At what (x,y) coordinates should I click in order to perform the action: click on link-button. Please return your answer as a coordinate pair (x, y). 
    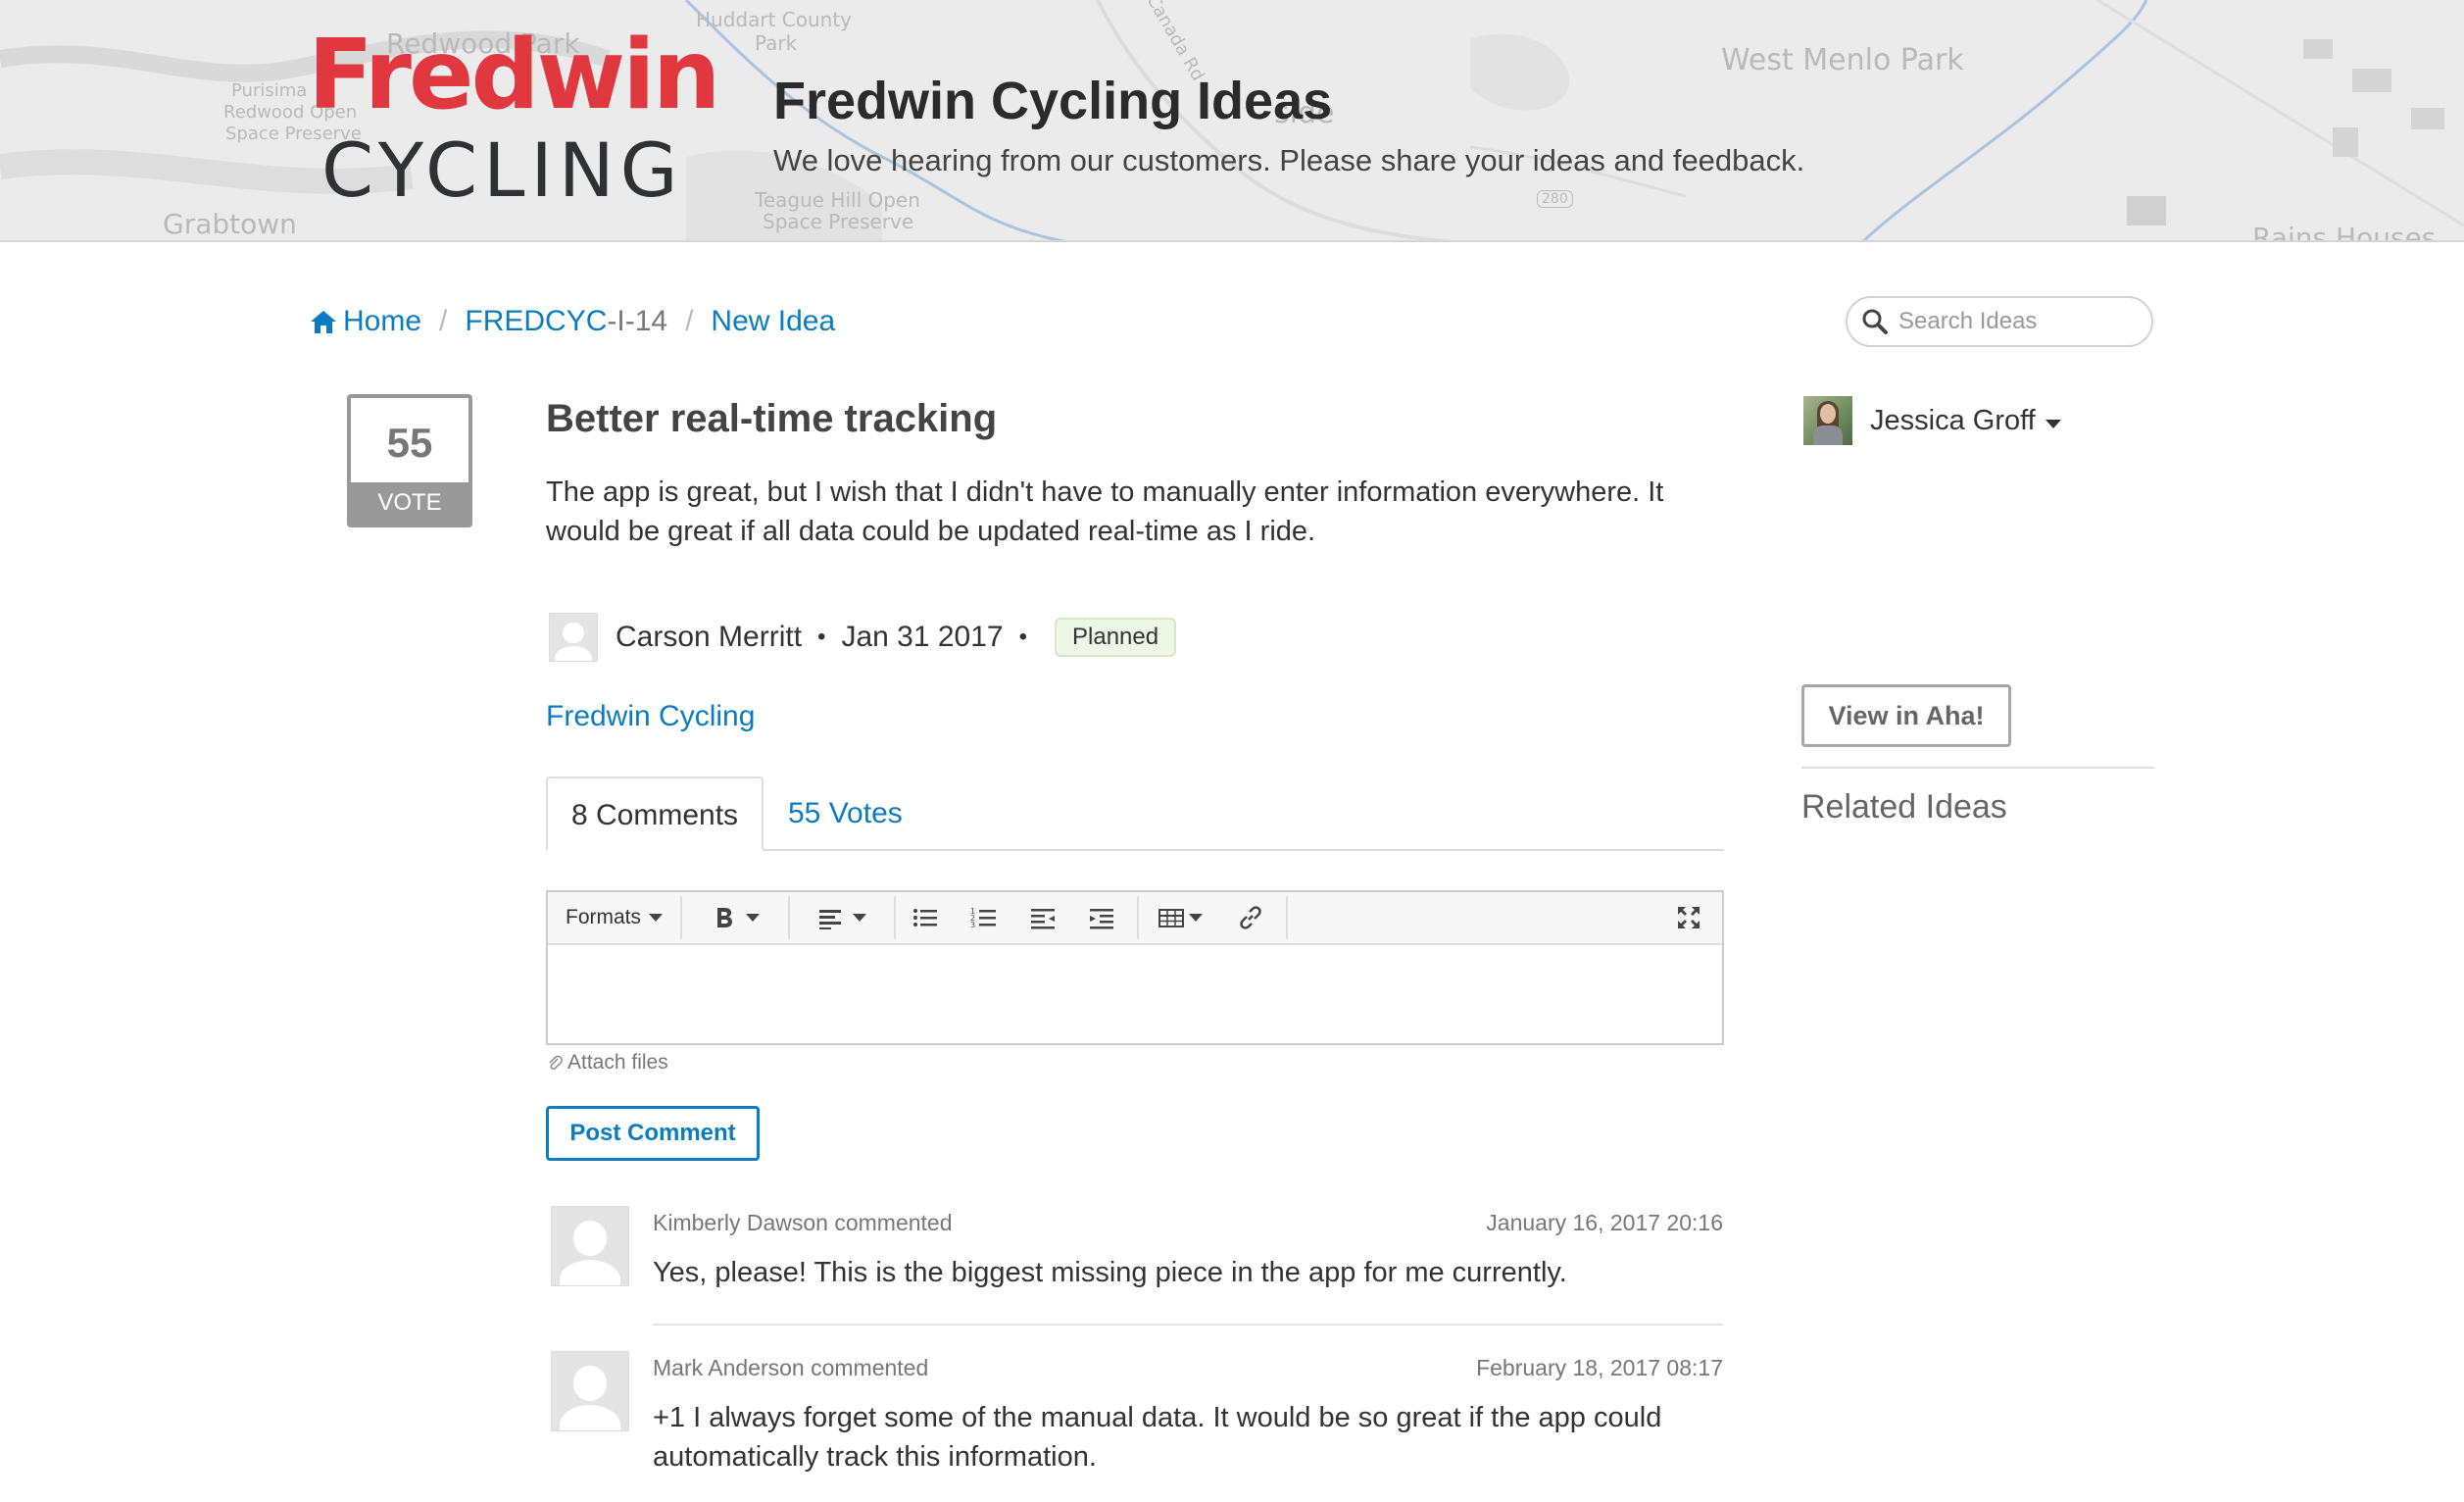
    Looking at the image, I should click on (1251, 917).